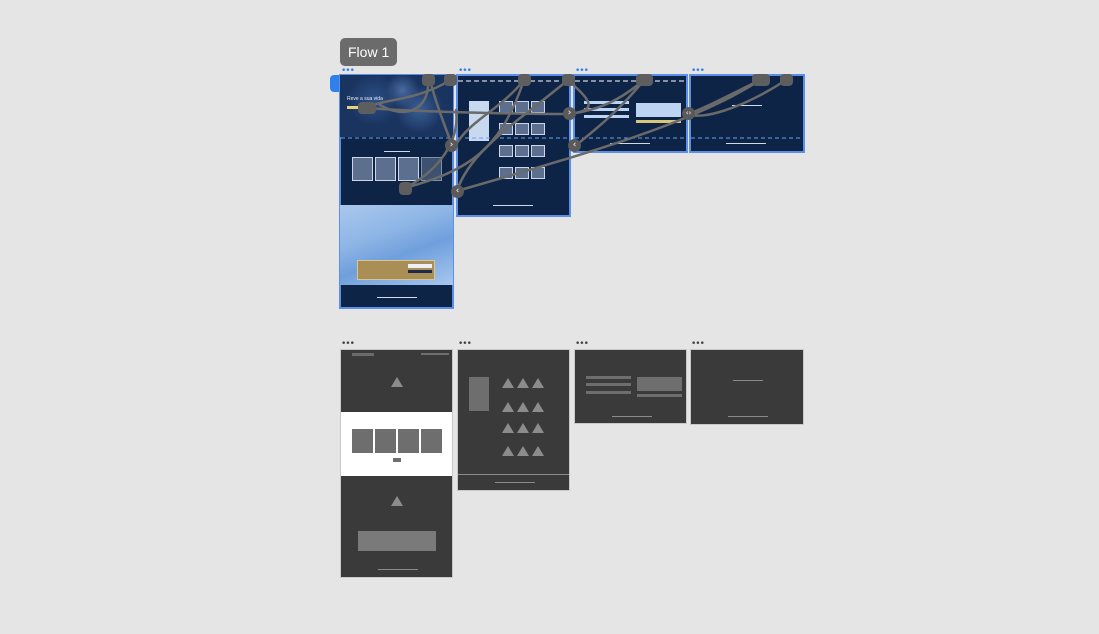 Image resolution: width=1099 pixels, height=634 pixels. What do you see at coordinates (420, 271) in the screenshot?
I see `newsletter-button` at bounding box center [420, 271].